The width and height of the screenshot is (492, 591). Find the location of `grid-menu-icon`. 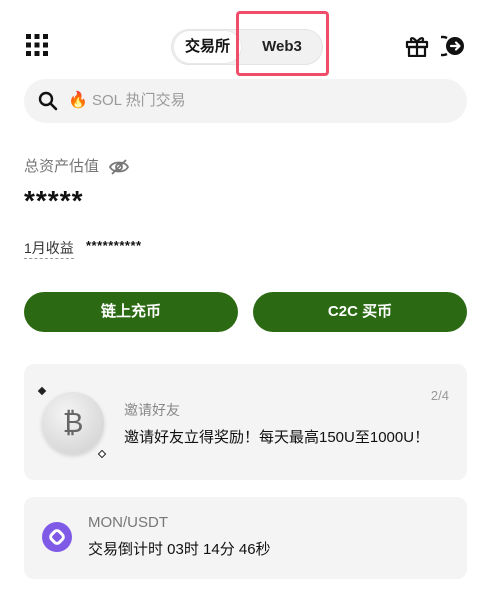

grid-menu-icon is located at coordinates (37, 45).